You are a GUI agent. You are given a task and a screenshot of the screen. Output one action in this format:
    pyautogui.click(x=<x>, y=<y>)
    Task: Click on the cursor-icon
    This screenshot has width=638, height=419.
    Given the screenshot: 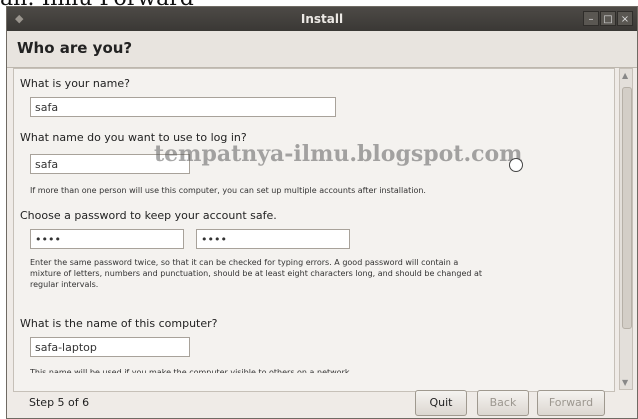 What is the action you would take?
    pyautogui.click(x=516, y=165)
    